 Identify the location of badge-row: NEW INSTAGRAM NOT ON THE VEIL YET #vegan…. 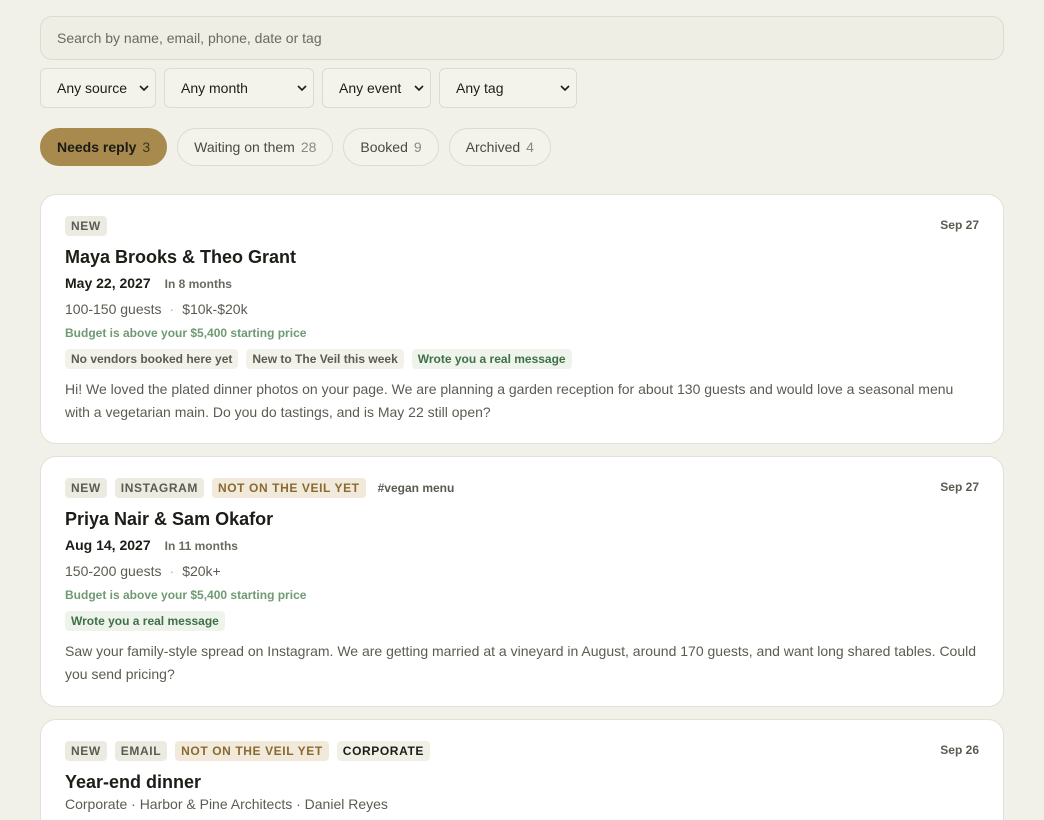
(522, 488).